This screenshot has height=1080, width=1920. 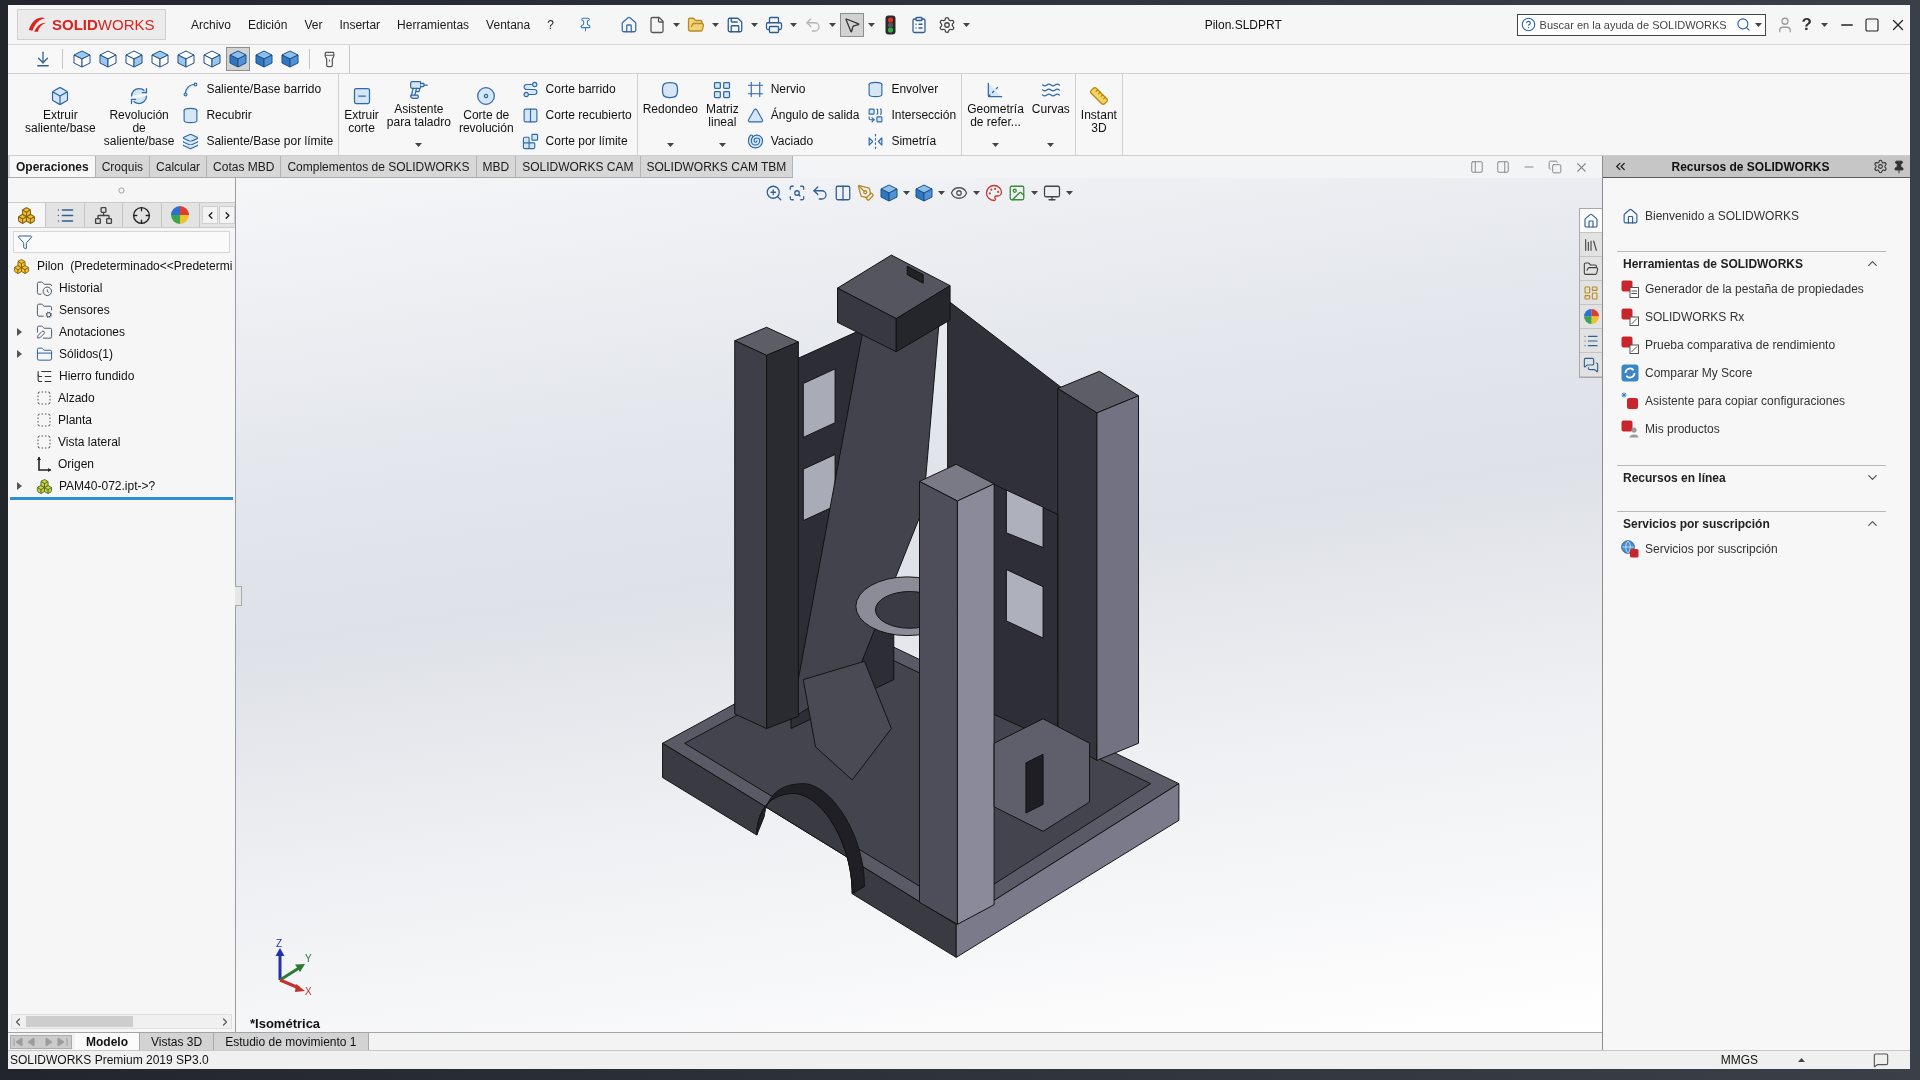 What do you see at coordinates (1880, 166) in the screenshot?
I see `settings-icon` at bounding box center [1880, 166].